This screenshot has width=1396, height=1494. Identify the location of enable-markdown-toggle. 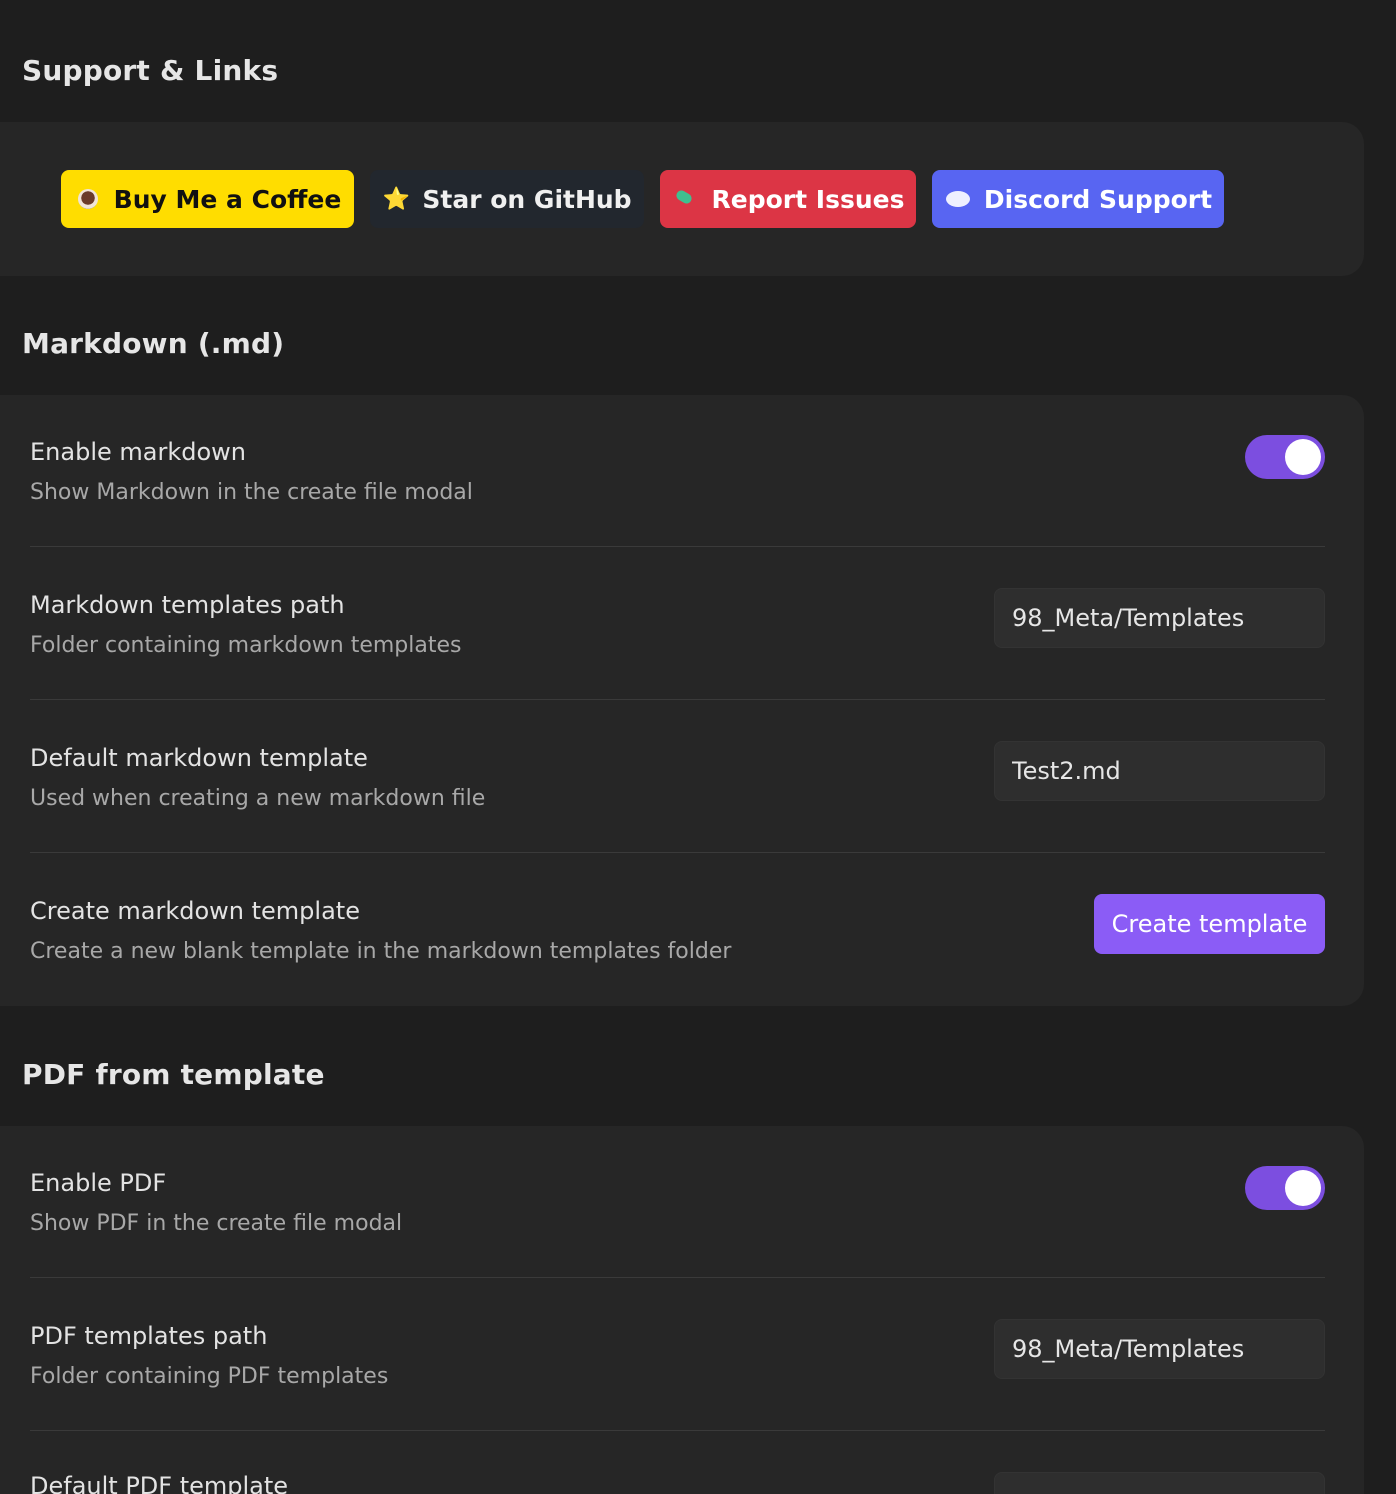
(1285, 457).